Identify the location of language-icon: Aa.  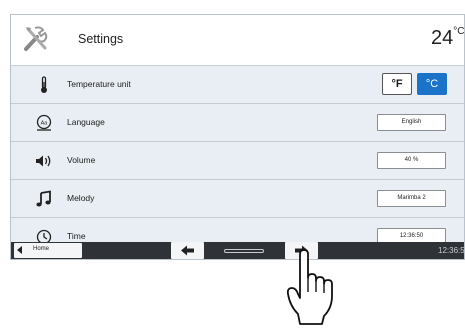
(44, 122).